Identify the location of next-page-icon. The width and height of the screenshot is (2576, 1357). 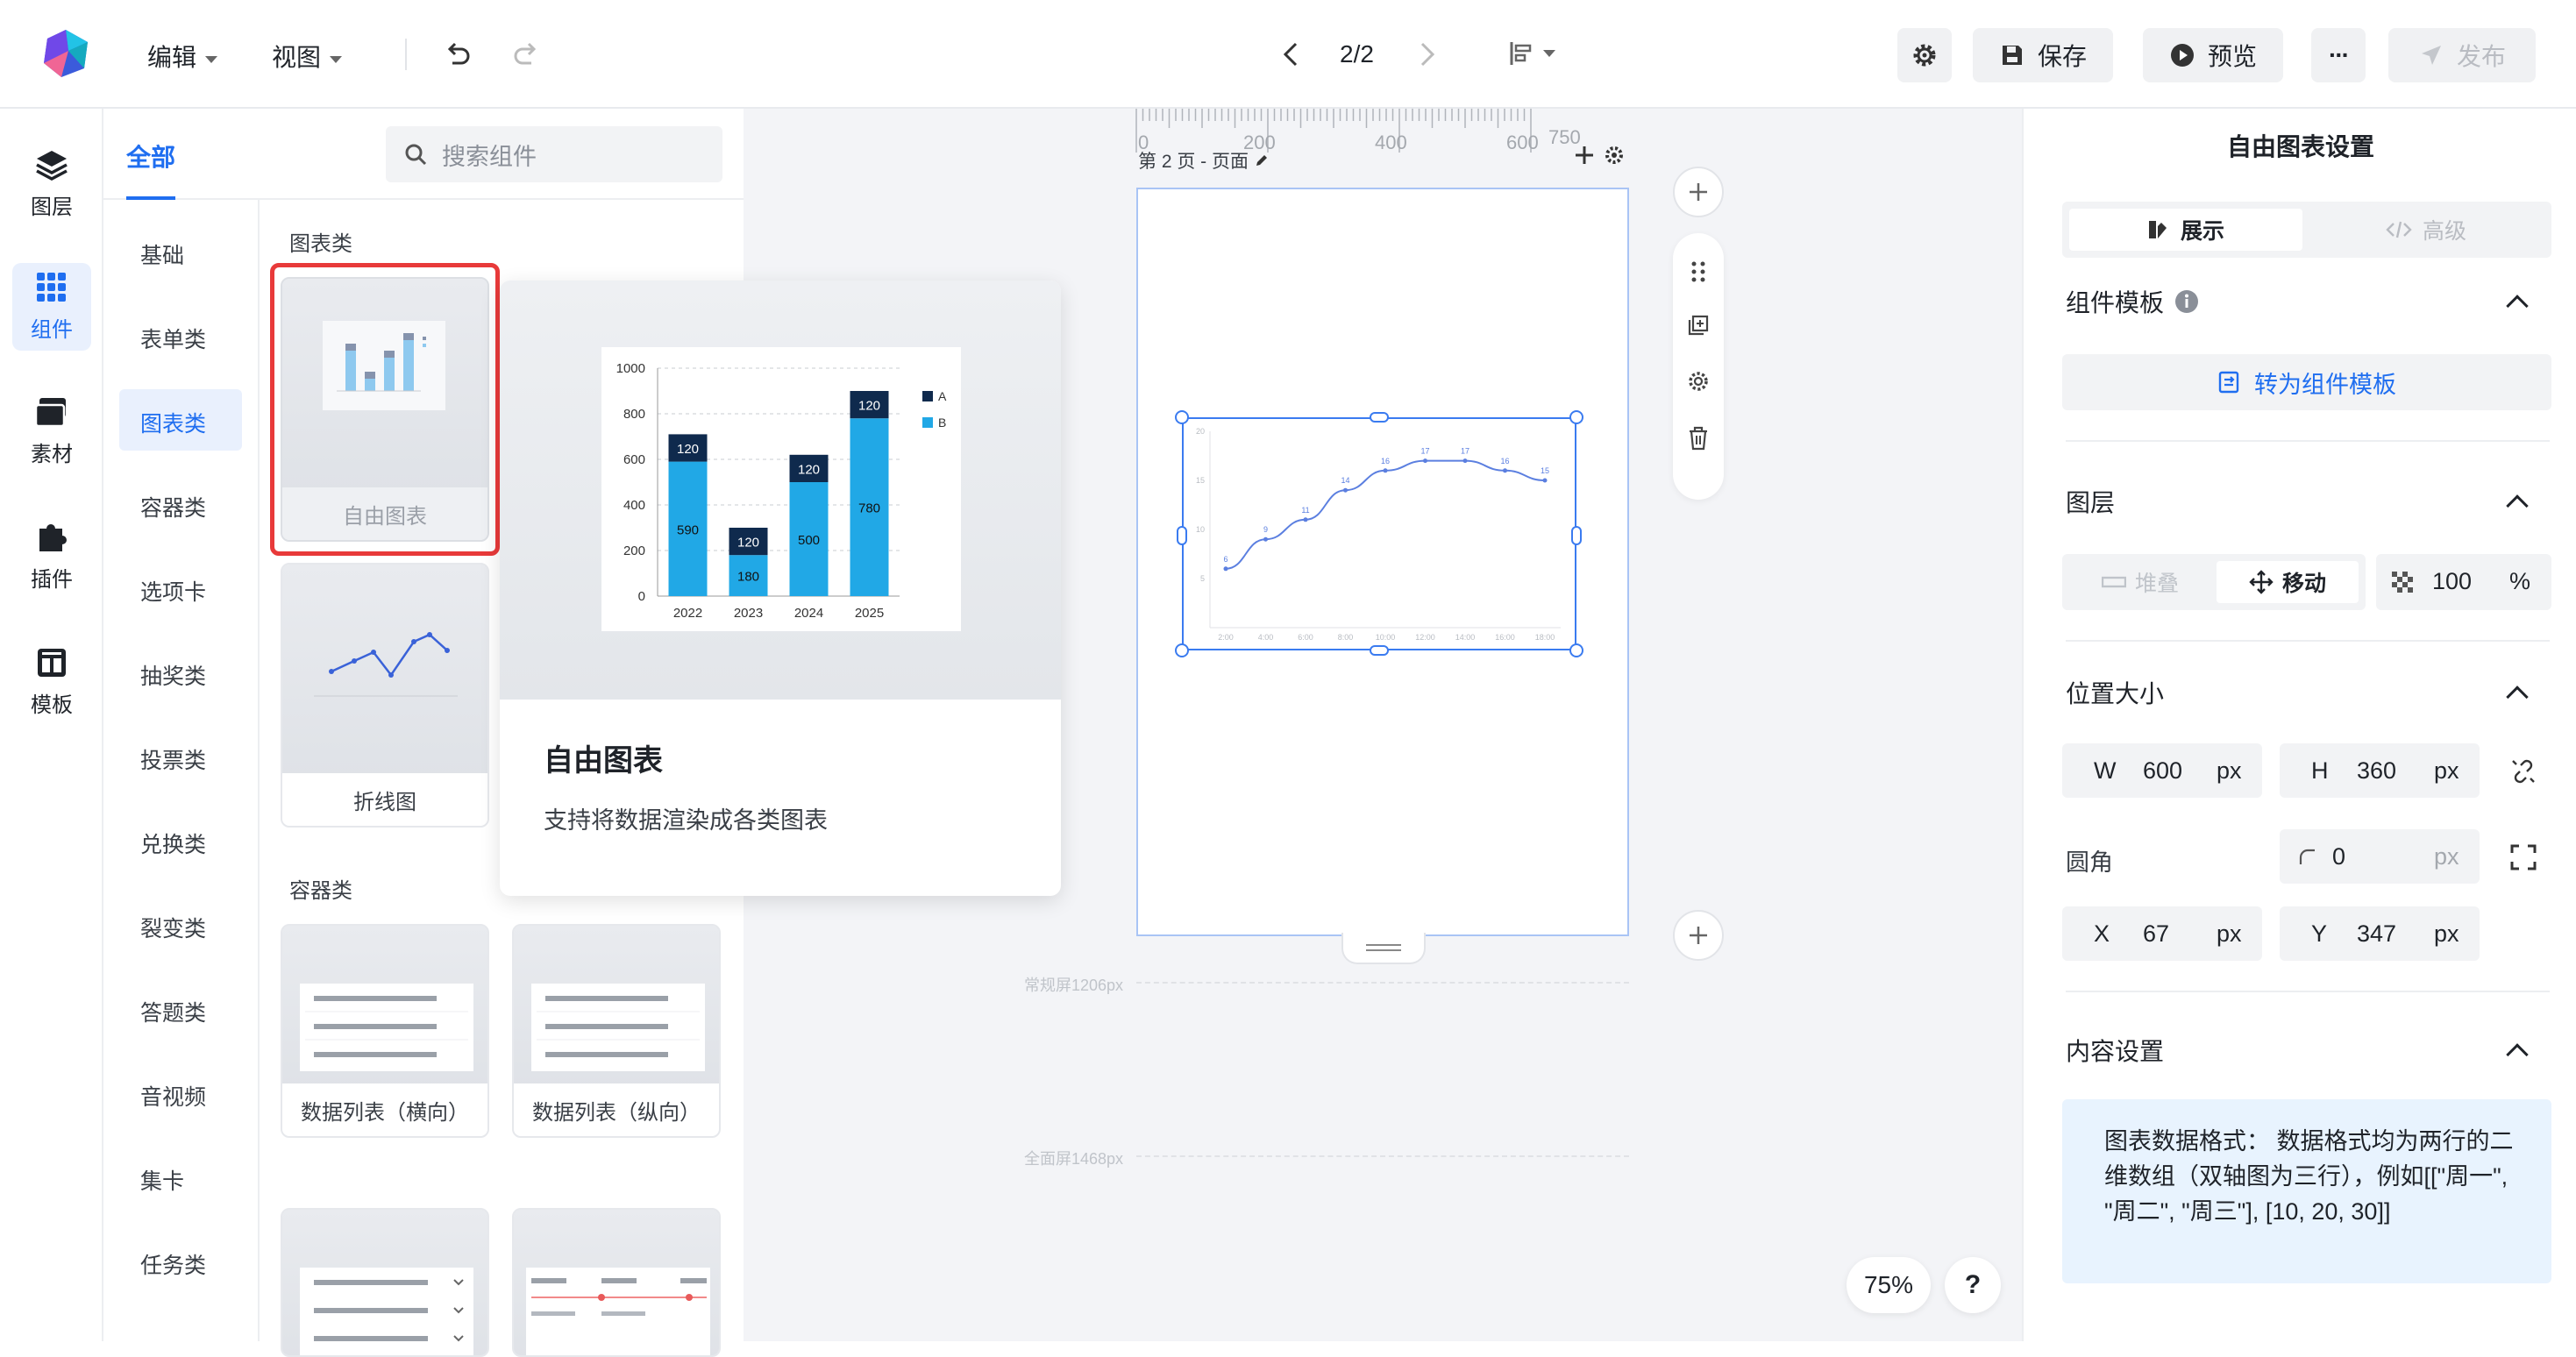
(1426, 54).